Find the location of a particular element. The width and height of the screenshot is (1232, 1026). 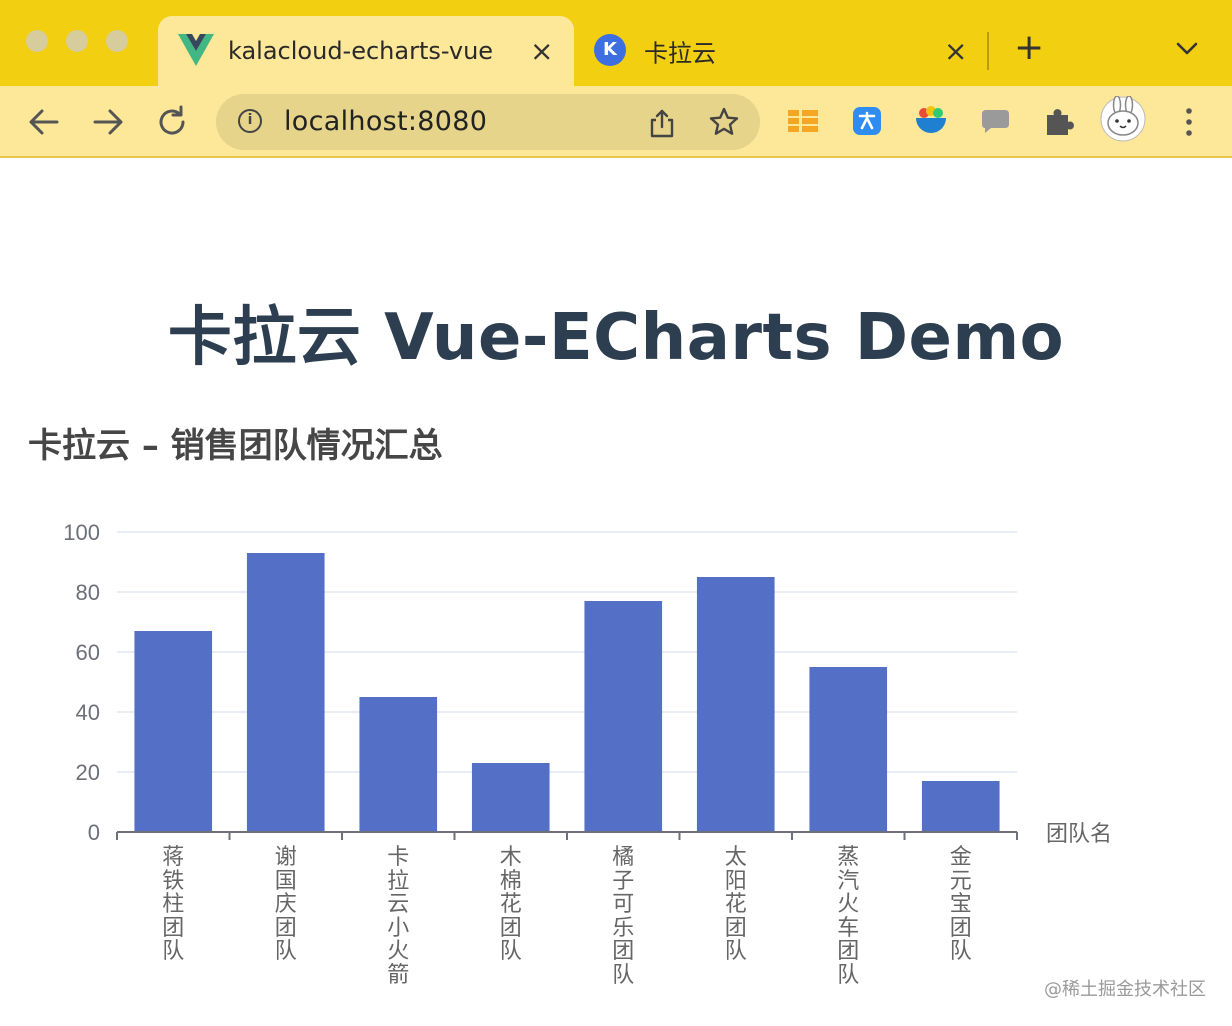

close-window-button is located at coordinates (37, 41).